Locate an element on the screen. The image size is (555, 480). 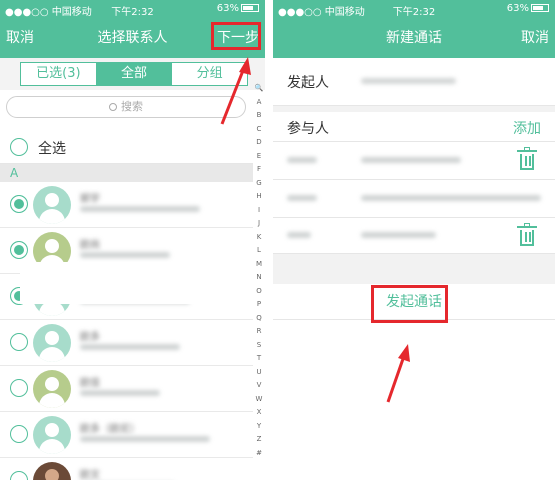
battery-percent: 63% is located at coordinates (227, 8).